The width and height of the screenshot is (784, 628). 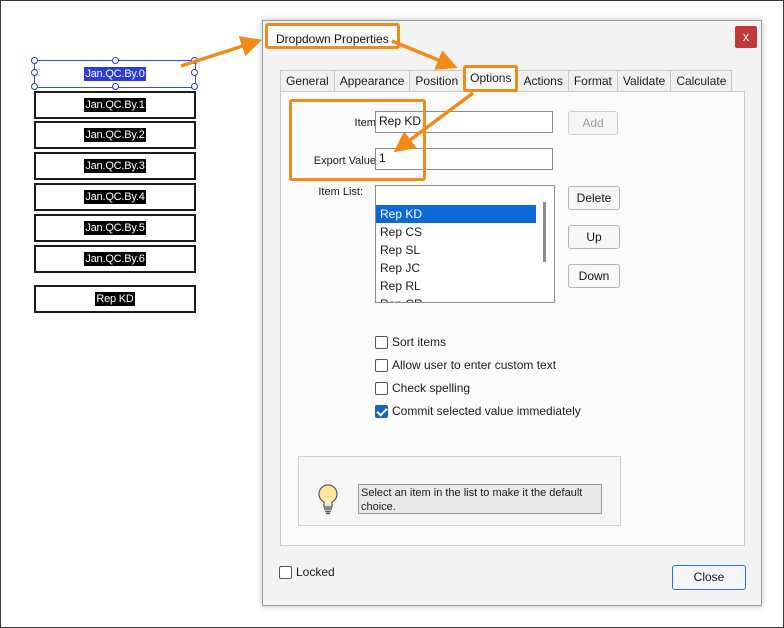 What do you see at coordinates (474, 365) in the screenshot?
I see `checkbox-label: Allow user to enter custom text` at bounding box center [474, 365].